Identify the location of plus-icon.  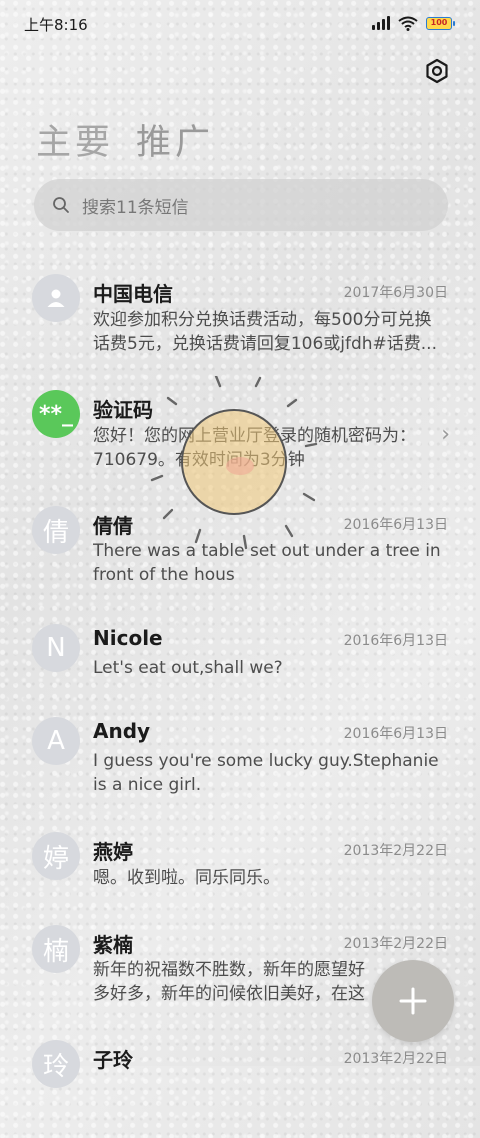
(413, 1001).